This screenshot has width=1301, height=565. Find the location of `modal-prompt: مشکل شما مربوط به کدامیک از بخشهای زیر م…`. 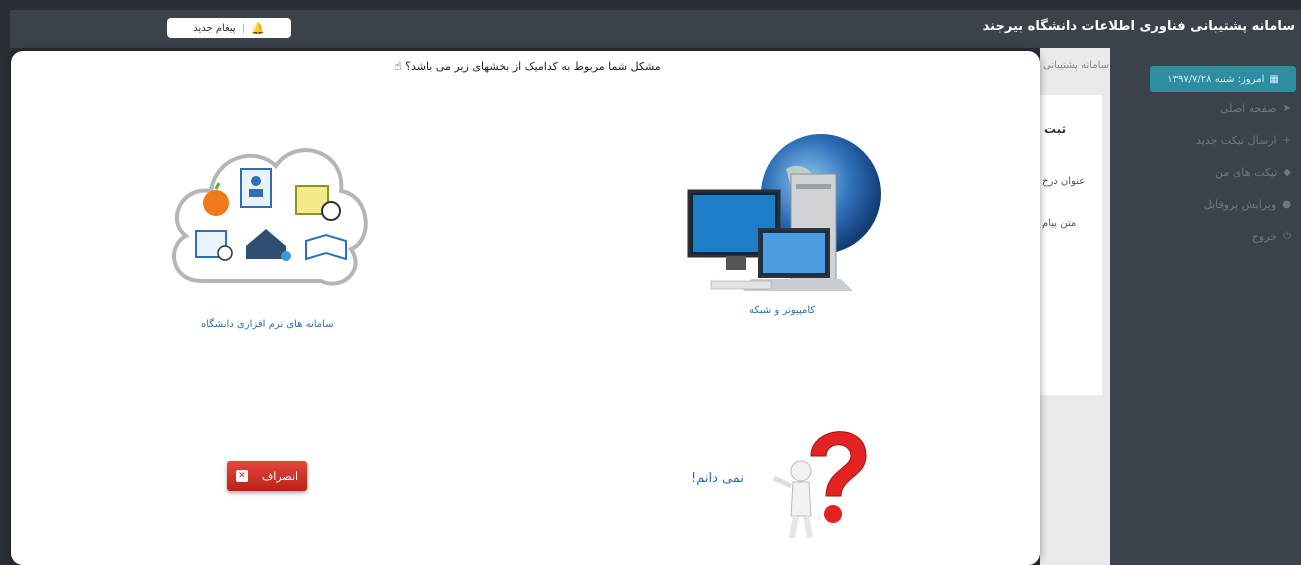

modal-prompt: مشکل شما مربوط به کدامیک از بخشهای زیر م… is located at coordinates (525, 66).